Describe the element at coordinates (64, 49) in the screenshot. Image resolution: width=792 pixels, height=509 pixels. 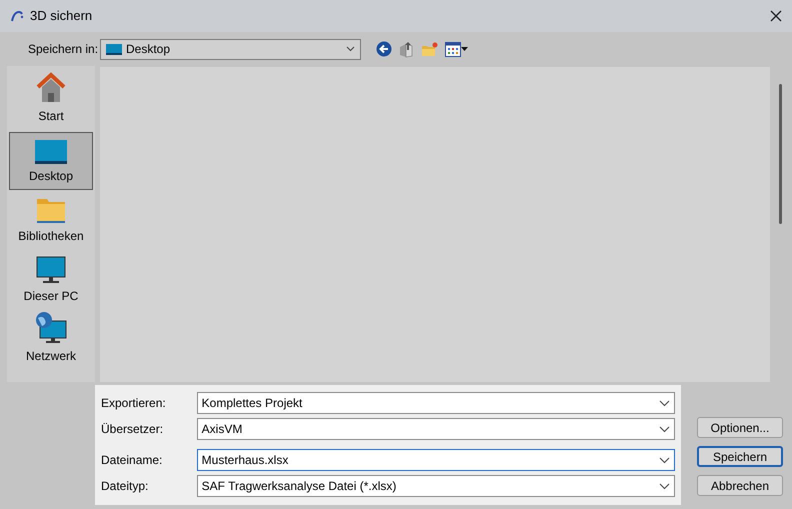
I see `save-in-label: Speichern in:` at that location.